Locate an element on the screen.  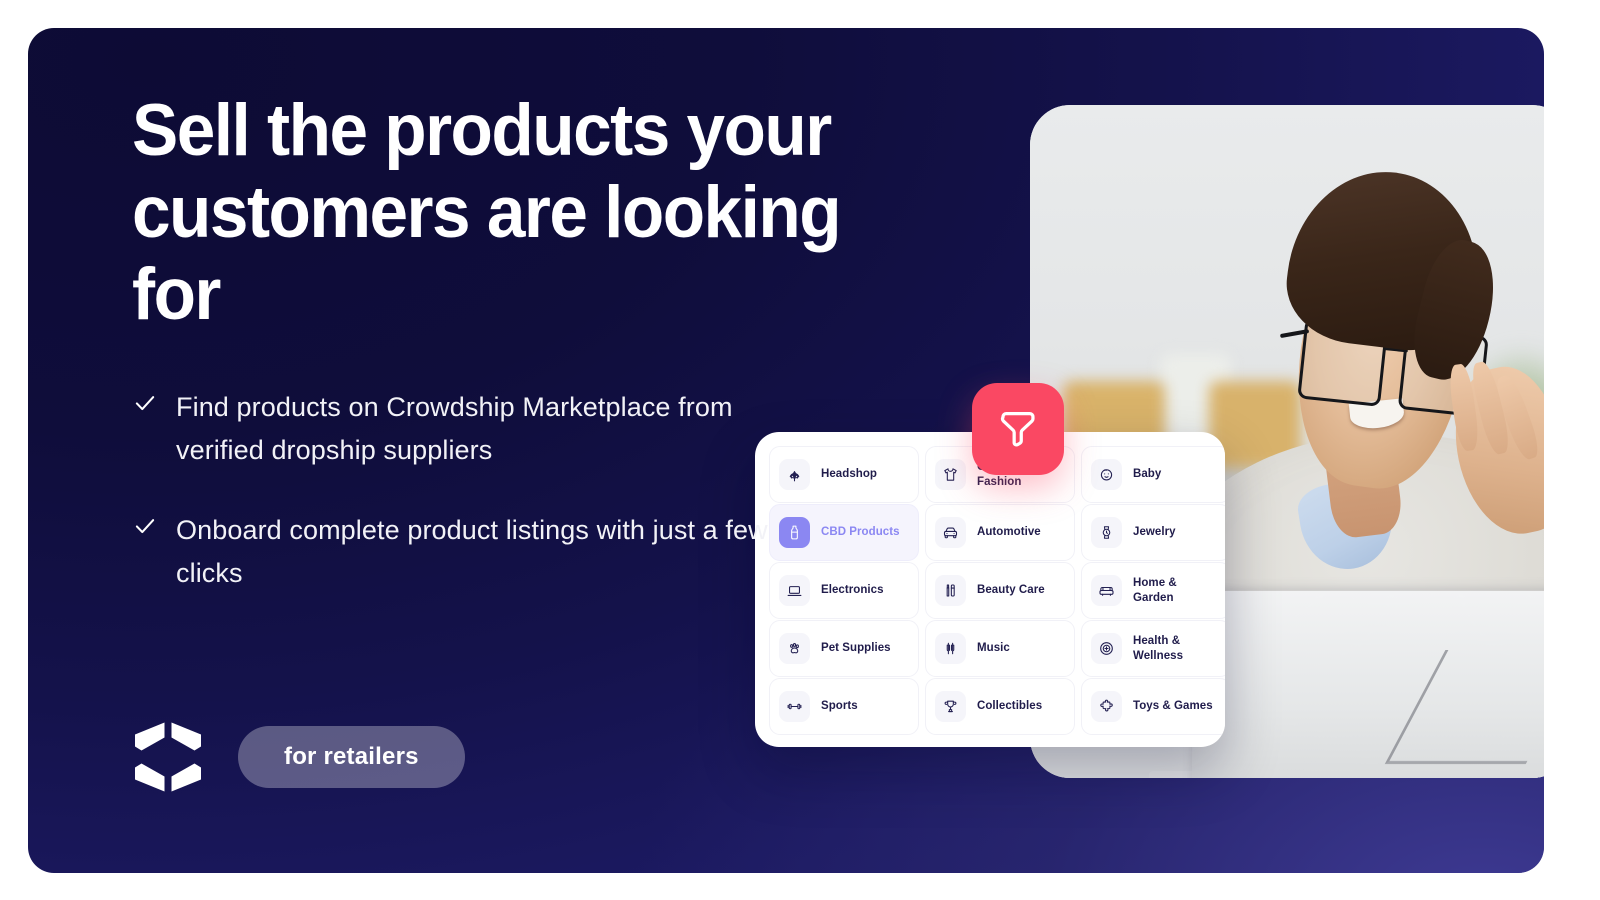
t-shirt-icon is located at coordinates (950, 474).